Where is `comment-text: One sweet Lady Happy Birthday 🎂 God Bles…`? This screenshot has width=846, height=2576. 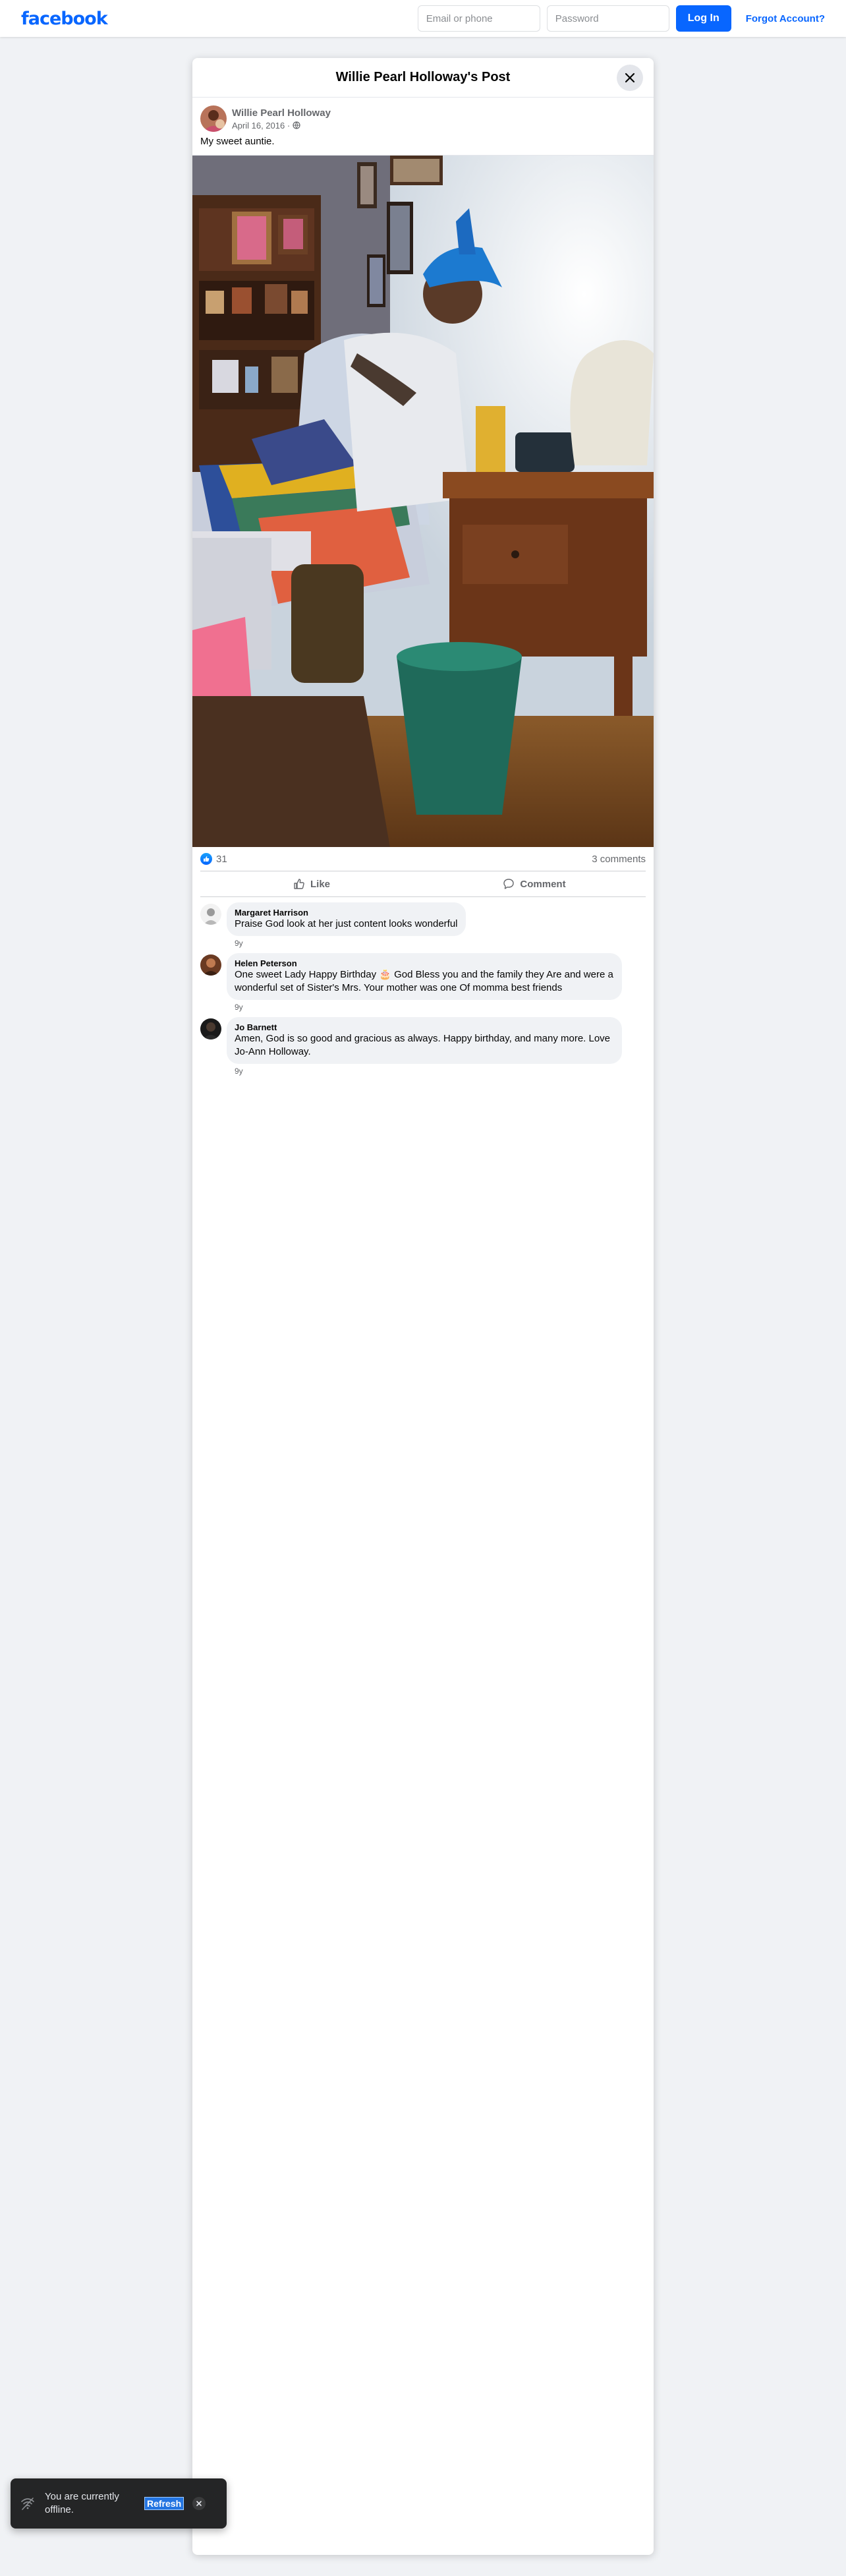 comment-text: One sweet Lady Happy Birthday 🎂 God Bles… is located at coordinates (424, 981).